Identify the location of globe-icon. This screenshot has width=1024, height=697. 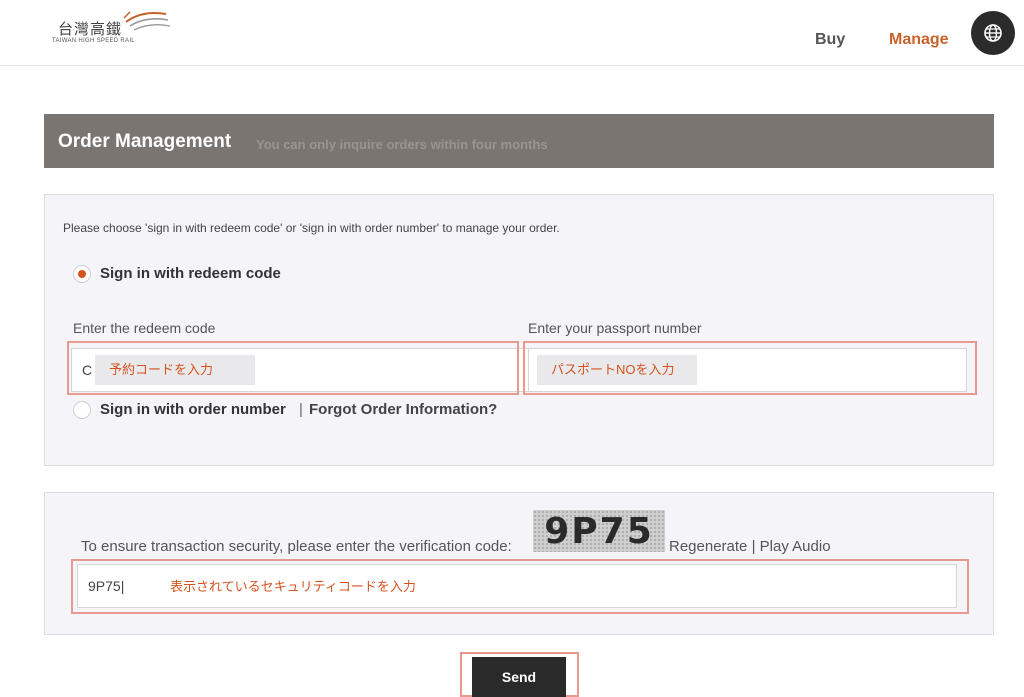
(993, 33).